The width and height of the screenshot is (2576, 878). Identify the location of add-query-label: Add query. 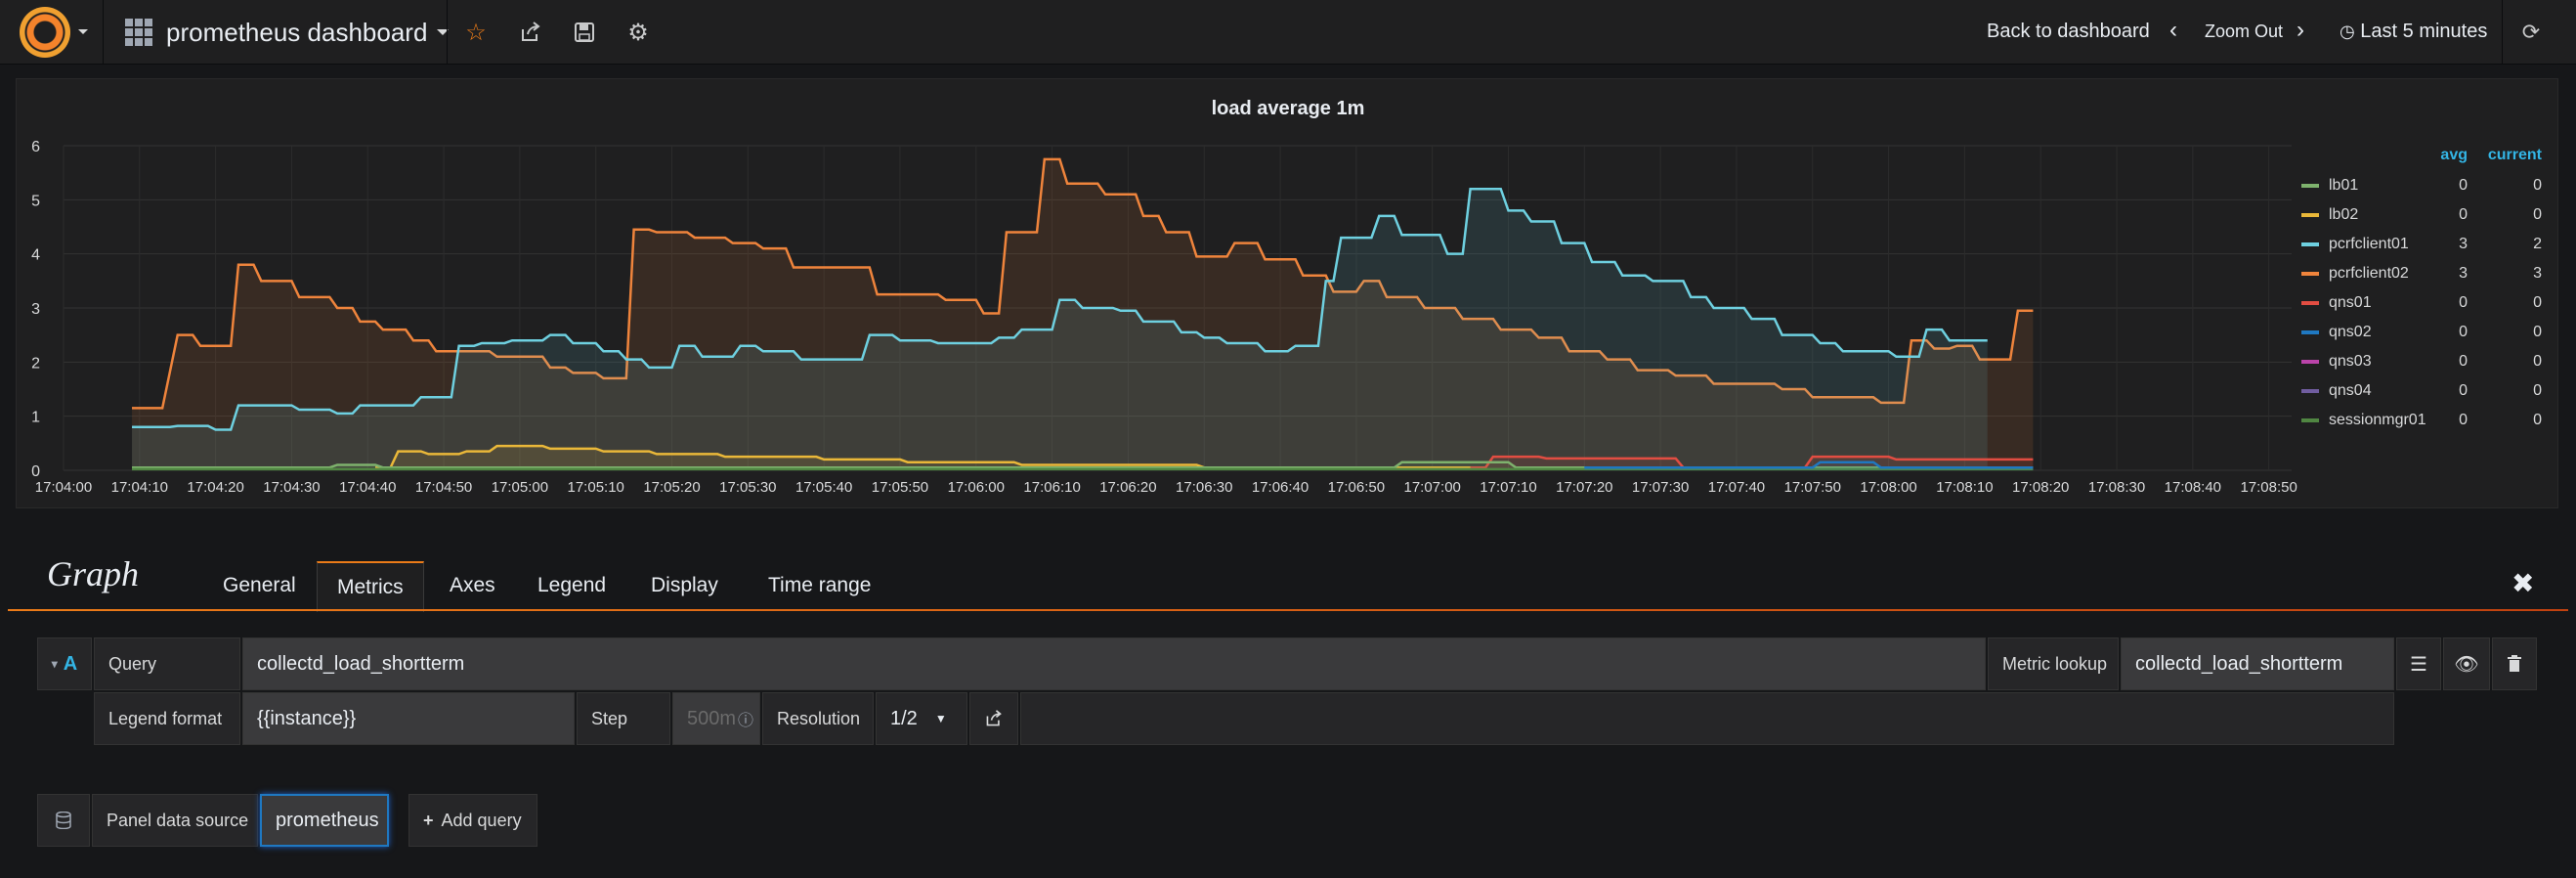
(482, 820).